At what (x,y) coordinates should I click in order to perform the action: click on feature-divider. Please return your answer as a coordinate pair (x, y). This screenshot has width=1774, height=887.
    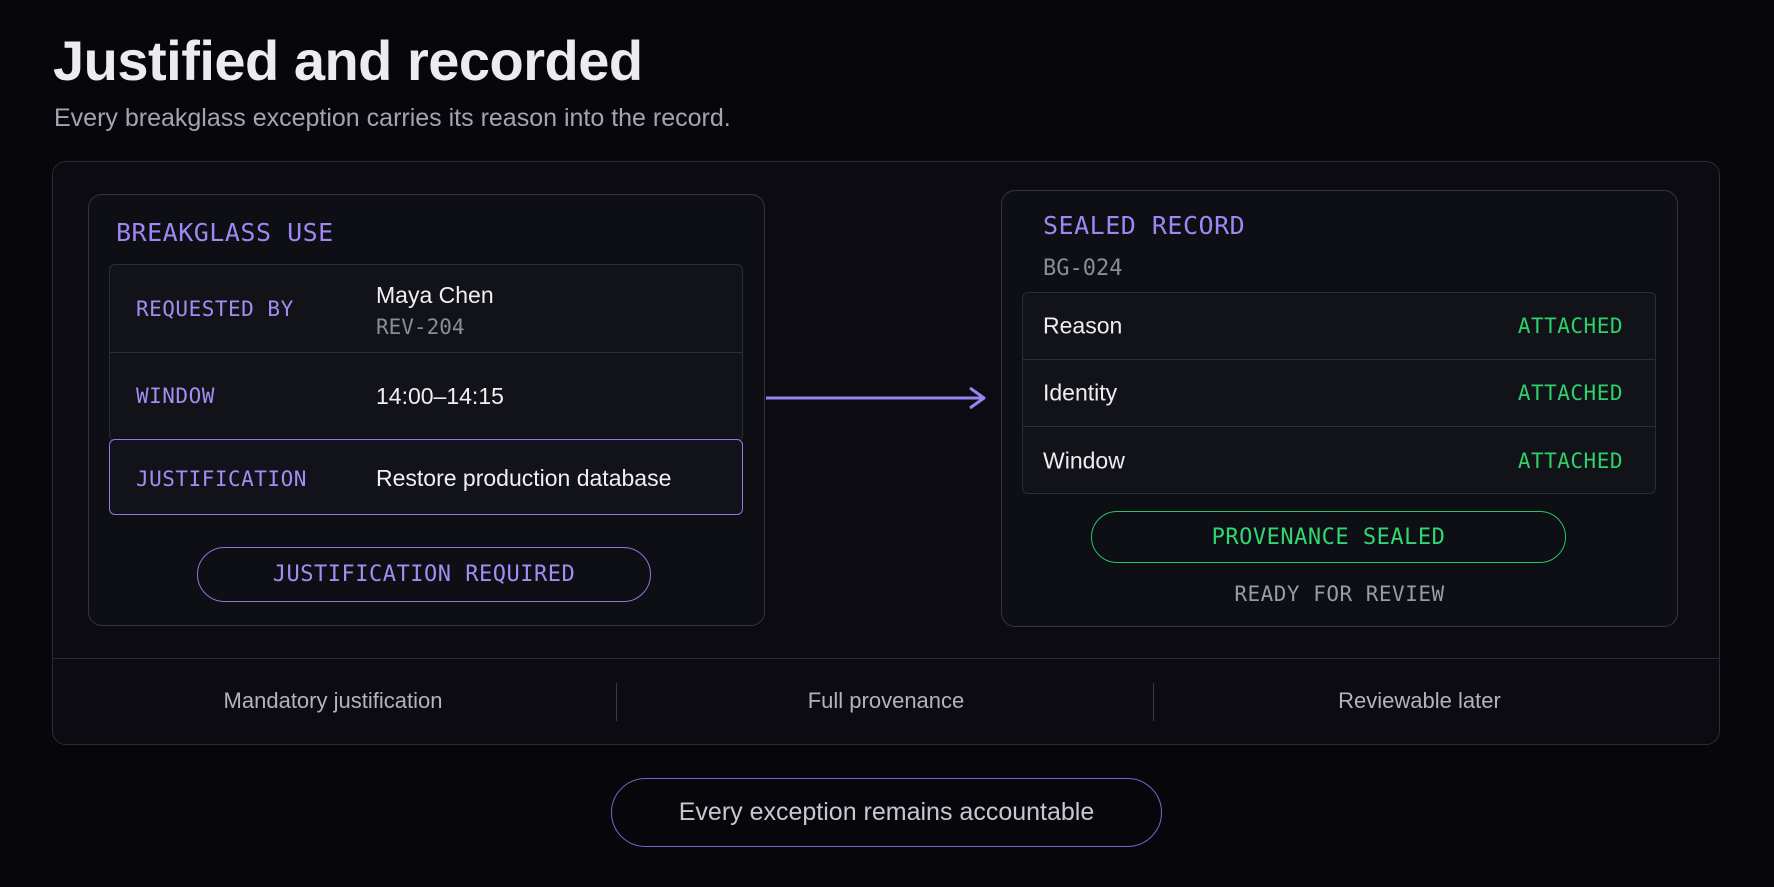
    Looking at the image, I should click on (886, 658).